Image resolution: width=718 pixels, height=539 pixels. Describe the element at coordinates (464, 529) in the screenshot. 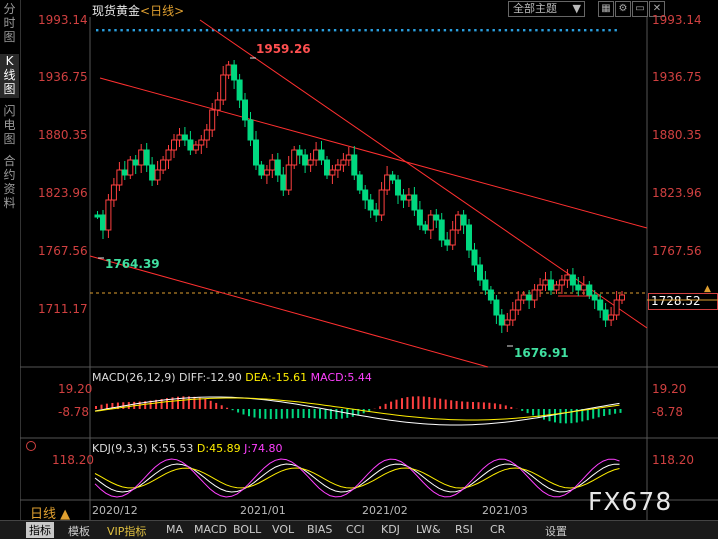

I see `tab-rsi: RSI` at that location.